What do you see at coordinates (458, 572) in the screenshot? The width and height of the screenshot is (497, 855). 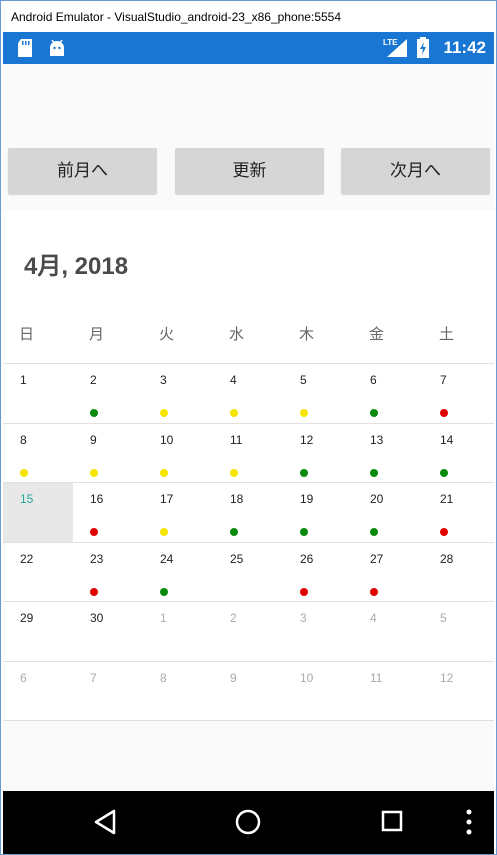 I see `day-cell: 28` at bounding box center [458, 572].